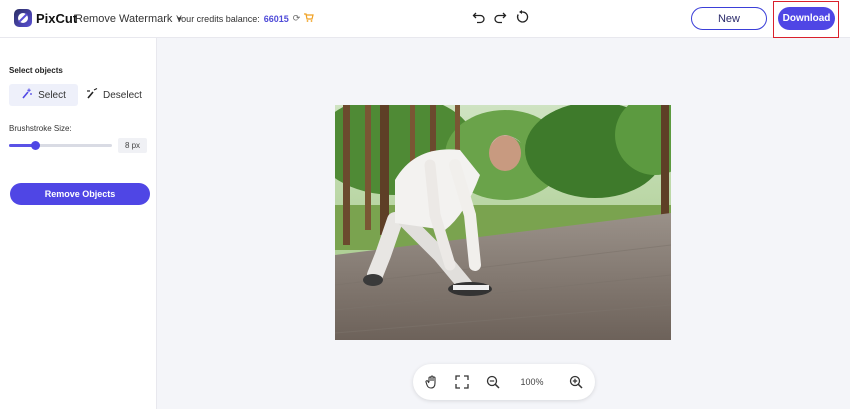  I want to click on download-button: Download, so click(806, 18).